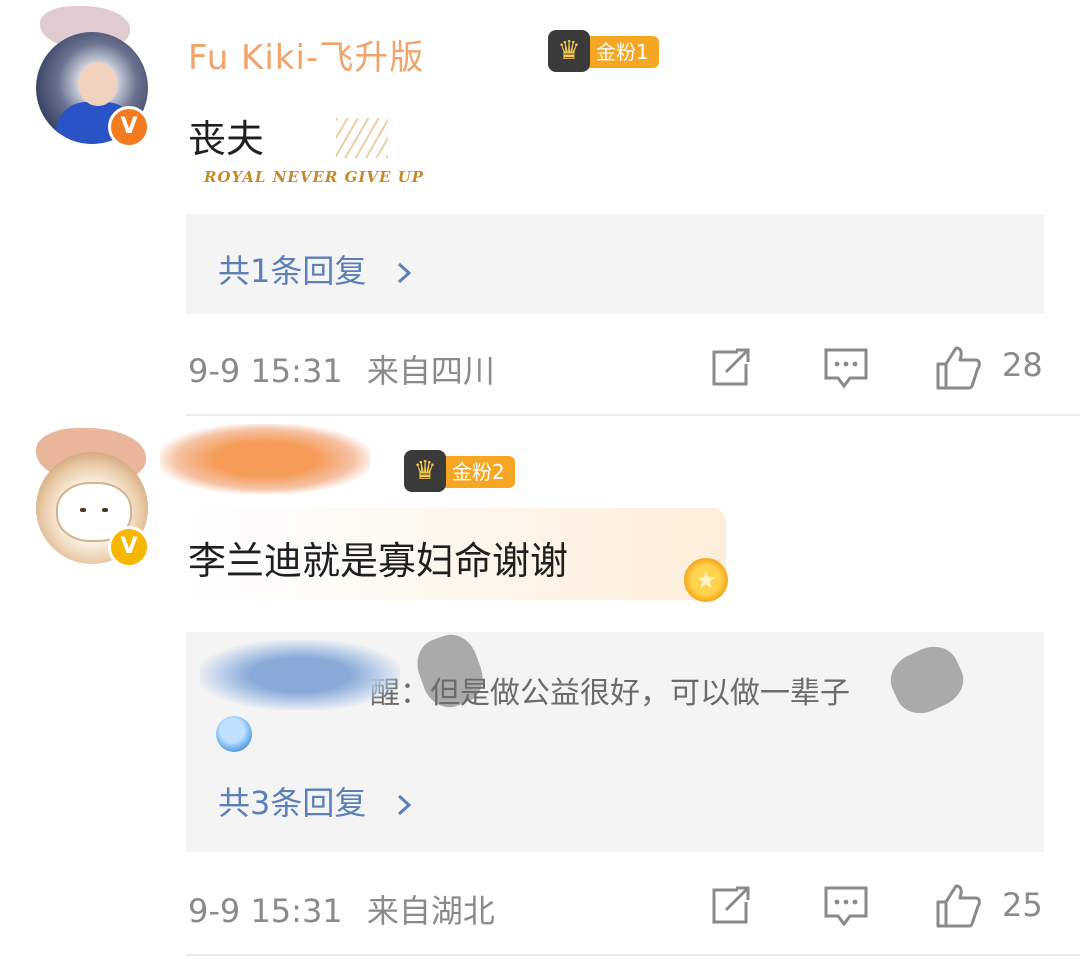  Describe the element at coordinates (362, 138) in the screenshot. I see `card-decoration` at that location.